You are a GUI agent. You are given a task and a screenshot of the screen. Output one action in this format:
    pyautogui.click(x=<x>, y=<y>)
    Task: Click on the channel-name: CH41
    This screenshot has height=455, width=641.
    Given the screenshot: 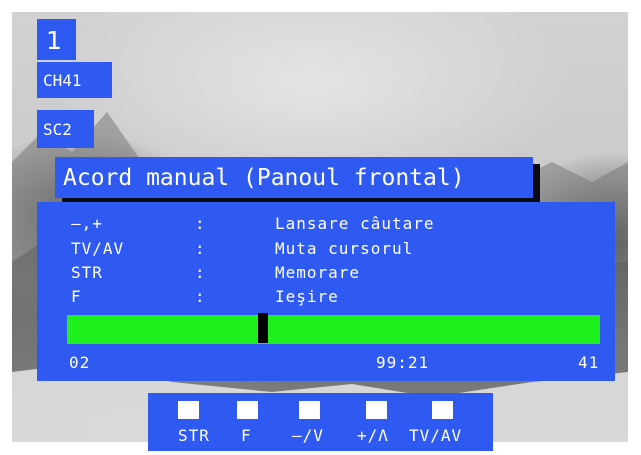 What is the action you would take?
    pyautogui.click(x=74, y=80)
    